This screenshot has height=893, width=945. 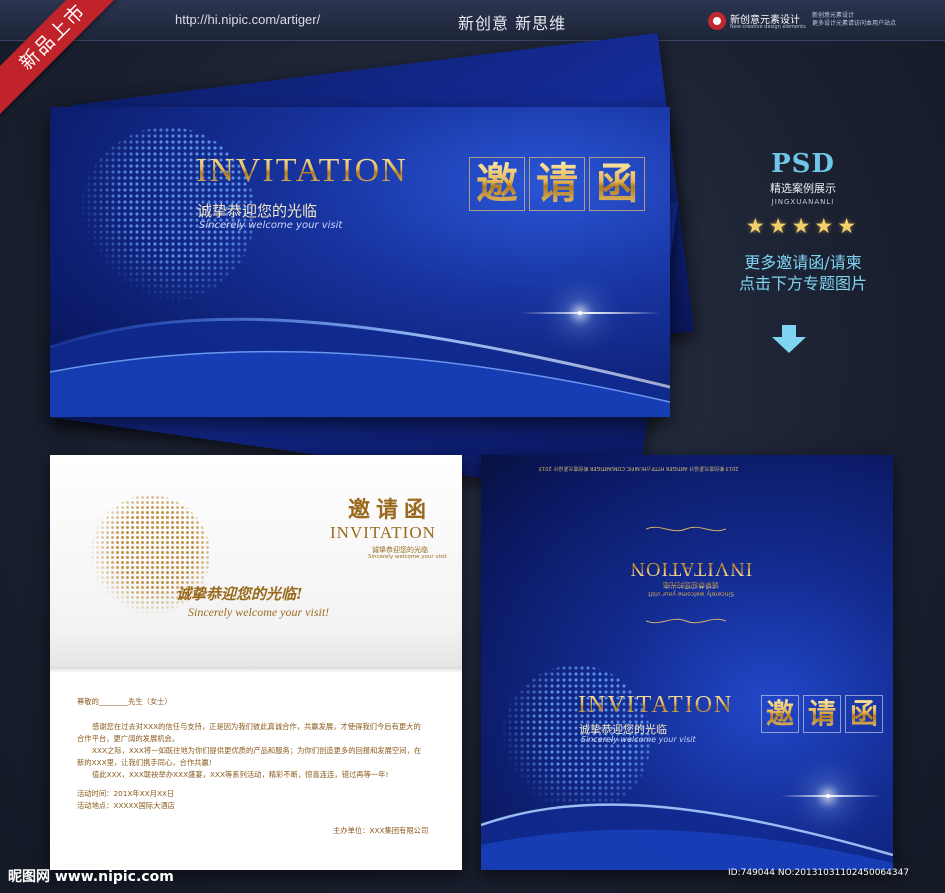 I want to click on mirror-title: INVITATION, so click(x=691, y=568).